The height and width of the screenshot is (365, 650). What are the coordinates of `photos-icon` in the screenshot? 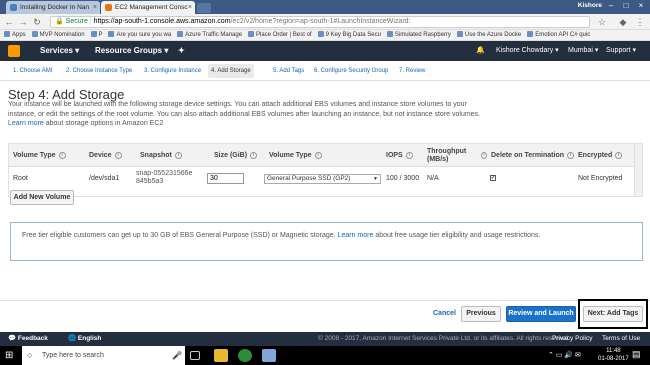 It's located at (269, 355).